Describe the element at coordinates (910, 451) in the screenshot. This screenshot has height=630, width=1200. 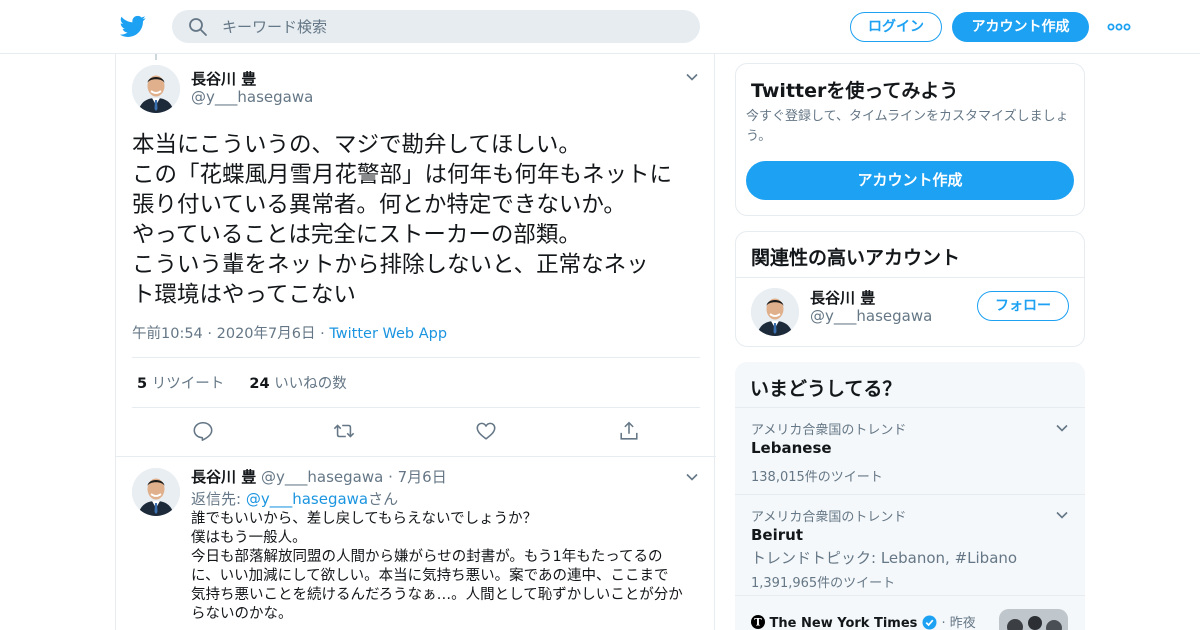
I see `trend-item: アメリカ合衆国のトレンド Lebanese 138,015件のツイート` at that location.